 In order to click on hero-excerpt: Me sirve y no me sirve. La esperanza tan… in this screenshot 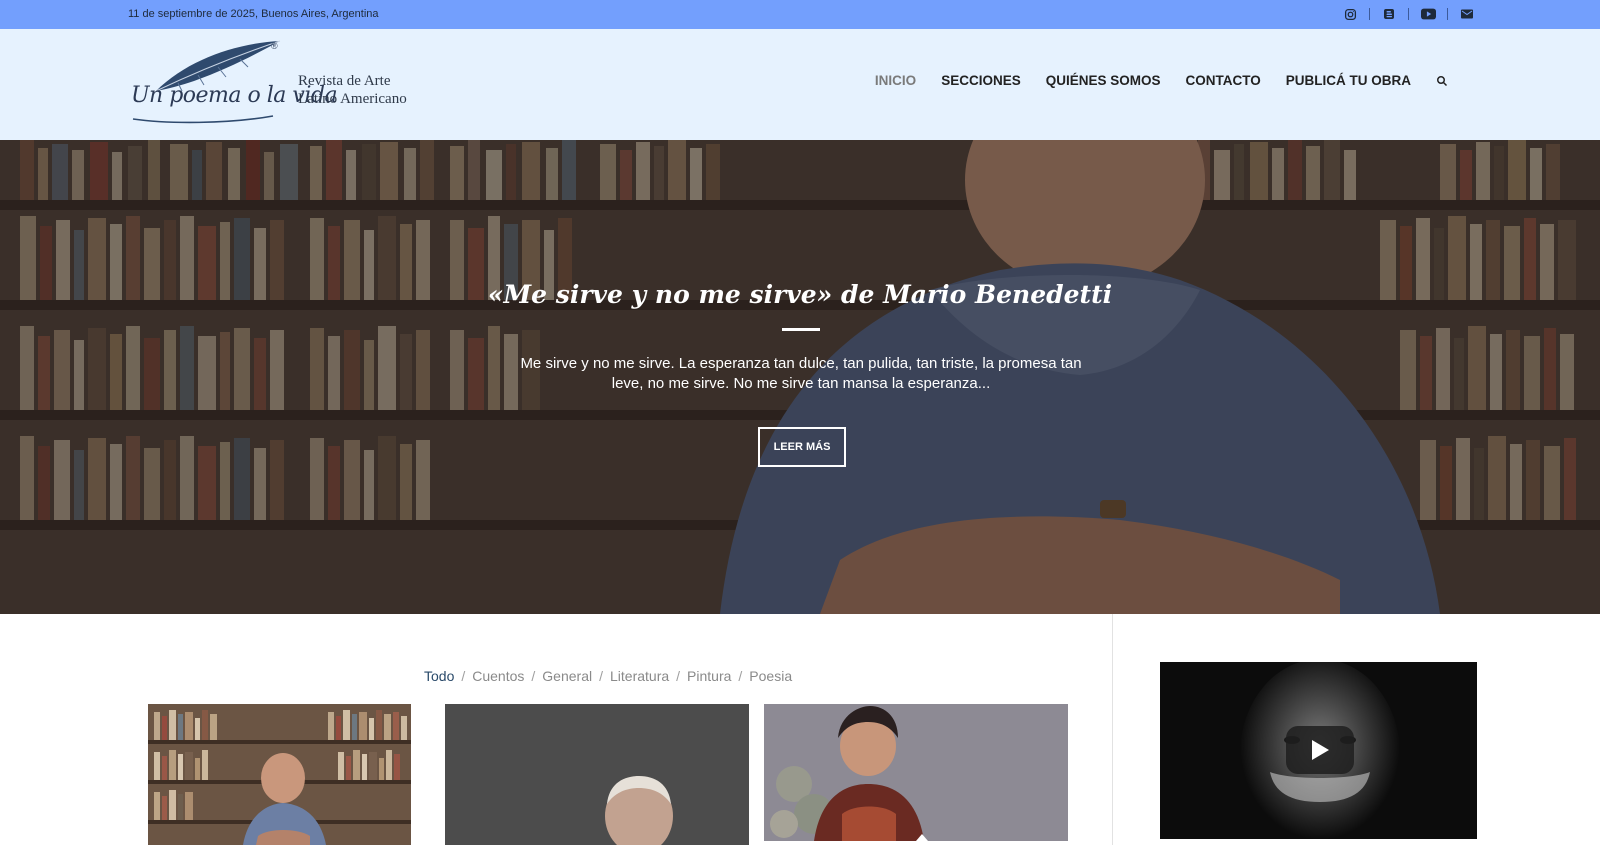, I will do `click(801, 373)`.